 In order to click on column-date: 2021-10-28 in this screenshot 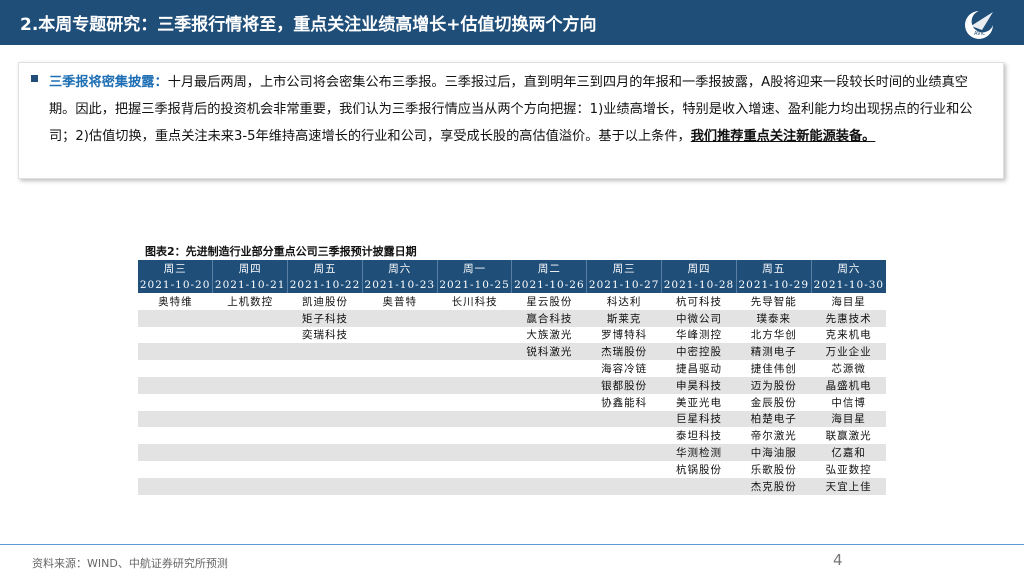, I will do `click(699, 284)`.